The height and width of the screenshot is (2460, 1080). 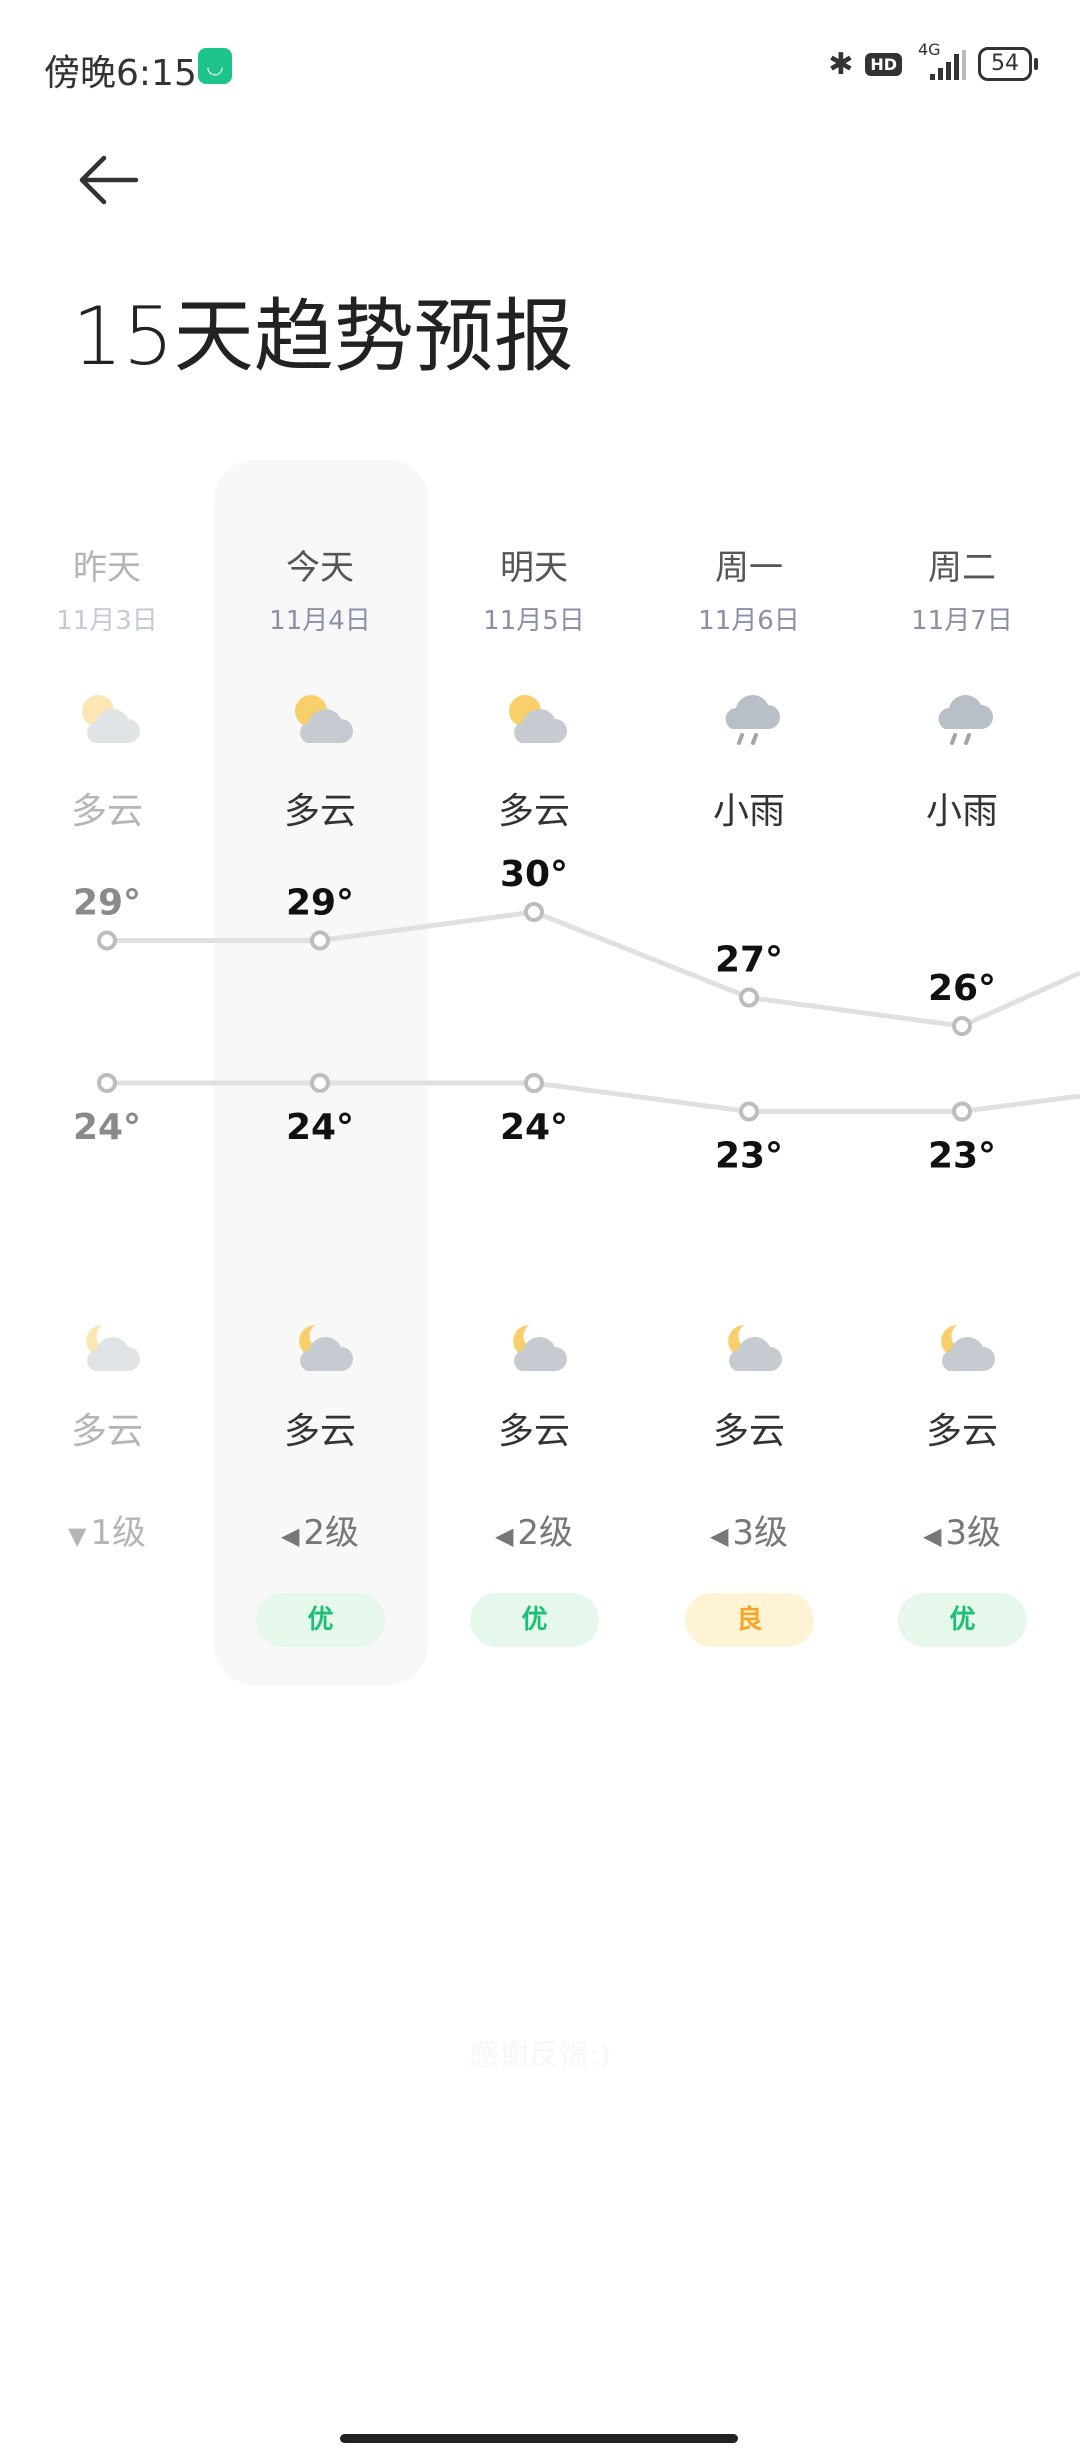 What do you see at coordinates (540, 2055) in the screenshot?
I see `feedback-text: 感谢反馈:)` at bounding box center [540, 2055].